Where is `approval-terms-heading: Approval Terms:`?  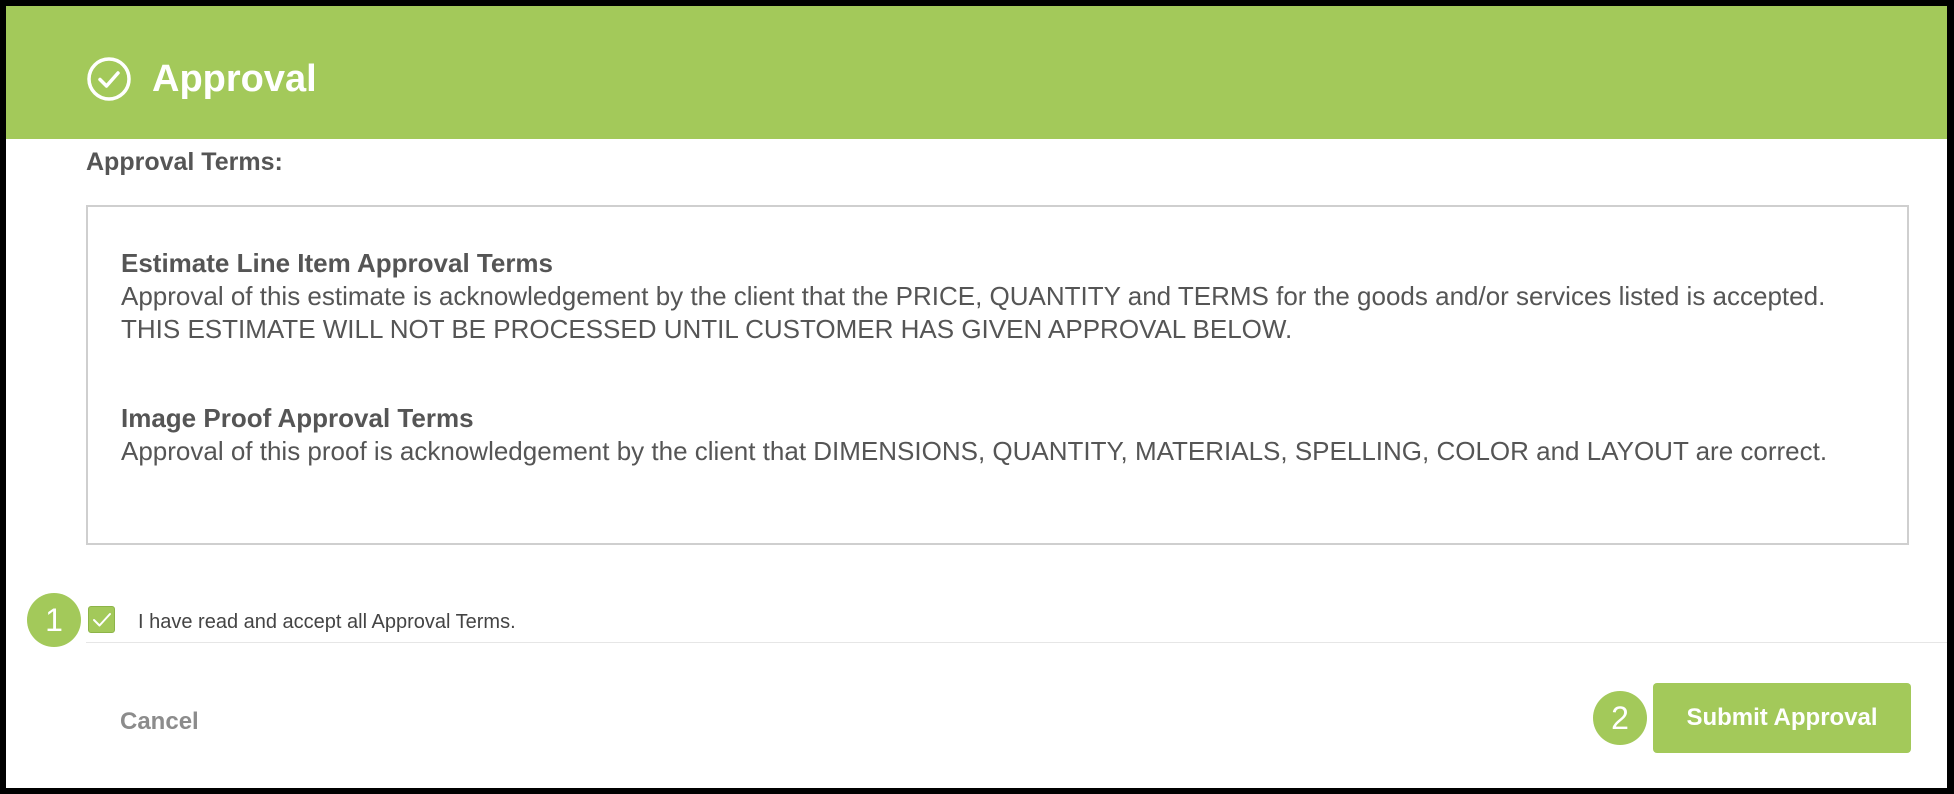 approval-terms-heading: Approval Terms: is located at coordinates (184, 162).